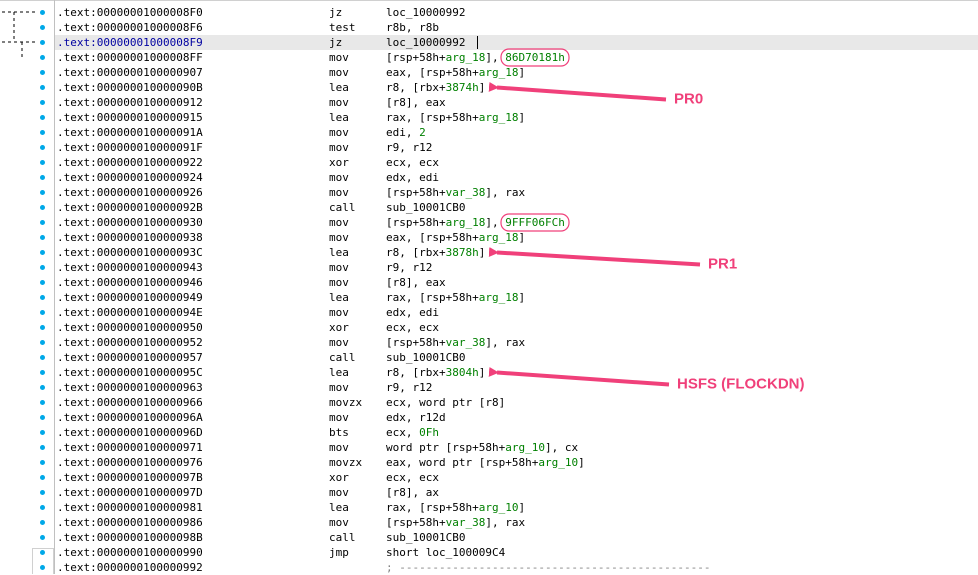  Describe the element at coordinates (44, 287) in the screenshot. I see `breakpoint-gutter` at that location.